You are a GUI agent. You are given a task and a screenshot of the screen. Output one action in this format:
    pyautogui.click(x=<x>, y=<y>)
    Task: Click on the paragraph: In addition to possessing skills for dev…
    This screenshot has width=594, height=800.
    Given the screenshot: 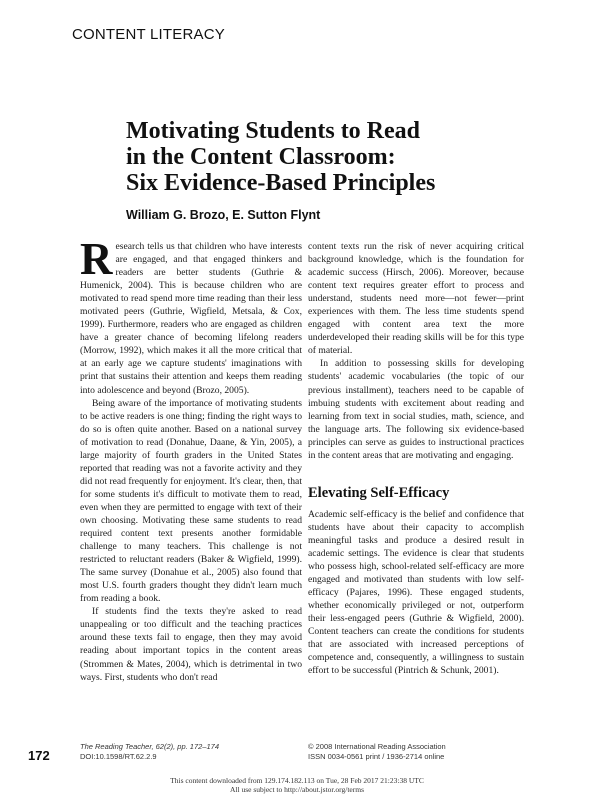 What is the action you would take?
    pyautogui.click(x=416, y=409)
    